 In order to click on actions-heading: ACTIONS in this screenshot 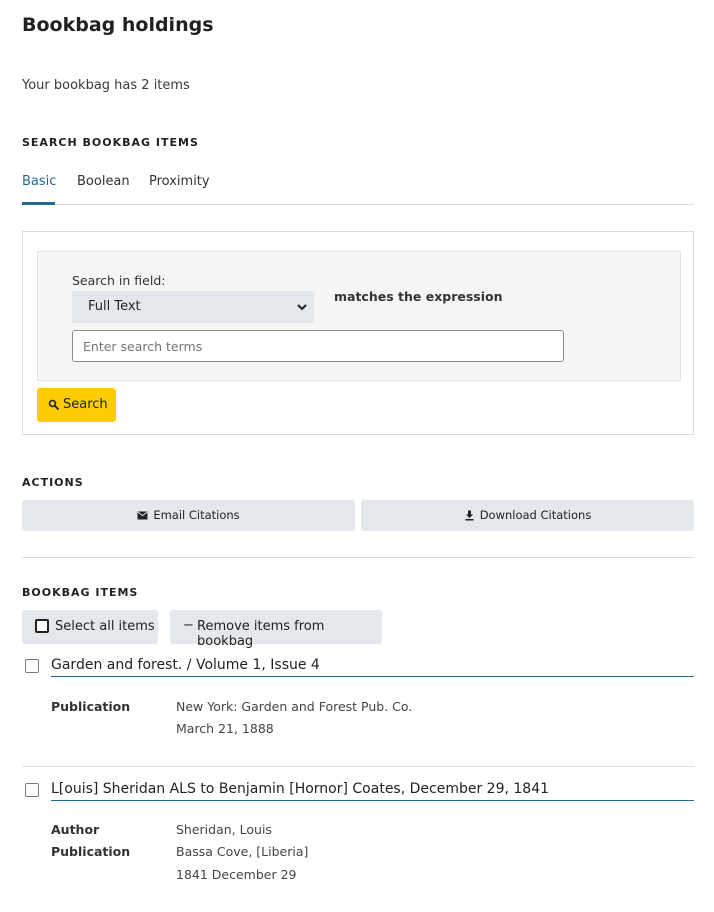, I will do `click(53, 482)`.